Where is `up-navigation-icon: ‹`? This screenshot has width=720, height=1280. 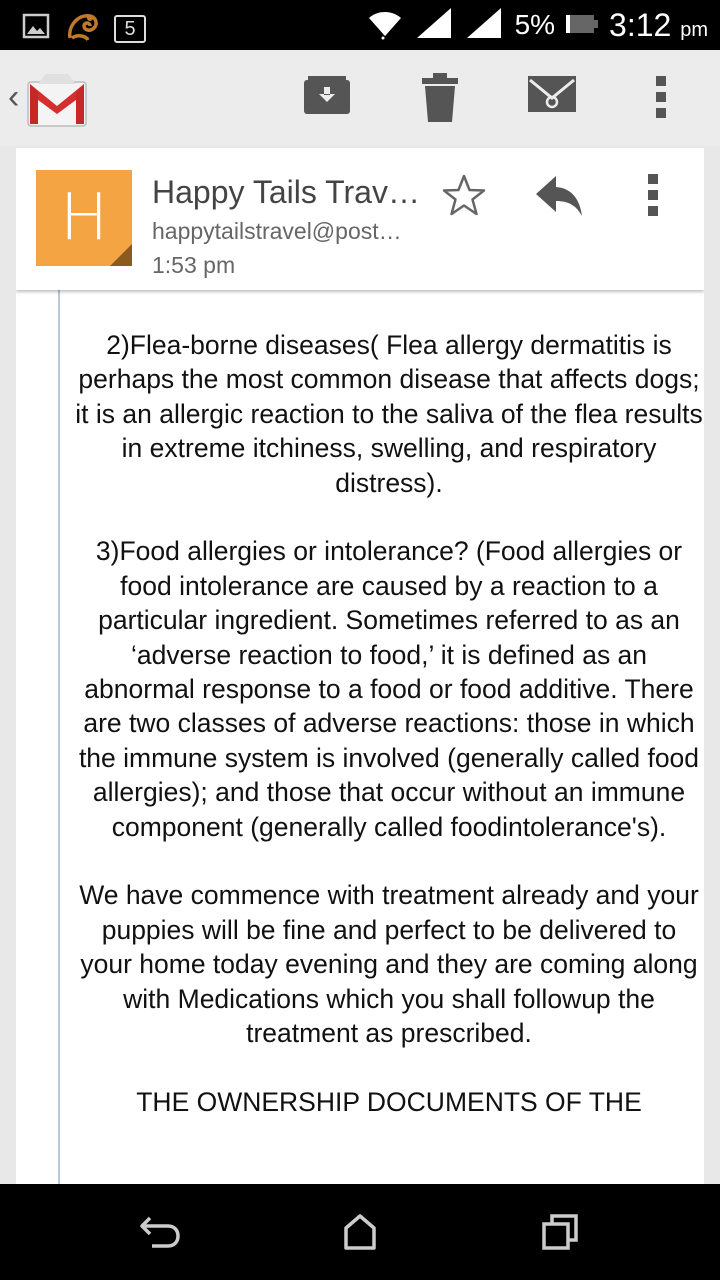 up-navigation-icon: ‹ is located at coordinates (13, 97).